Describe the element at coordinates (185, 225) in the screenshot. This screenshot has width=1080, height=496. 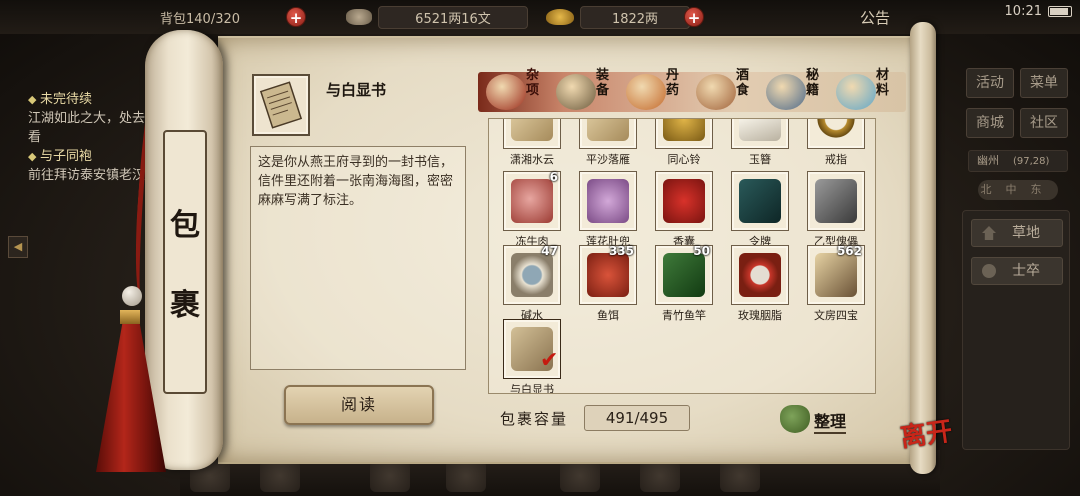
I see `scroll-title-char-1: 包` at that location.